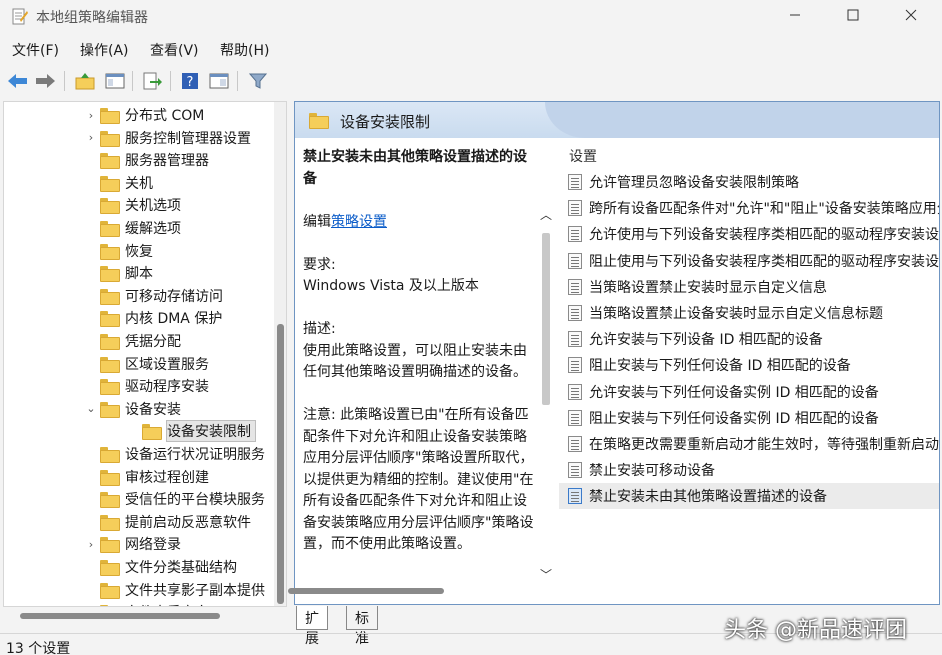 The height and width of the screenshot is (655, 942). Describe the element at coordinates (153, 409) in the screenshot. I see `tree-item-label: 设备安装` at that location.